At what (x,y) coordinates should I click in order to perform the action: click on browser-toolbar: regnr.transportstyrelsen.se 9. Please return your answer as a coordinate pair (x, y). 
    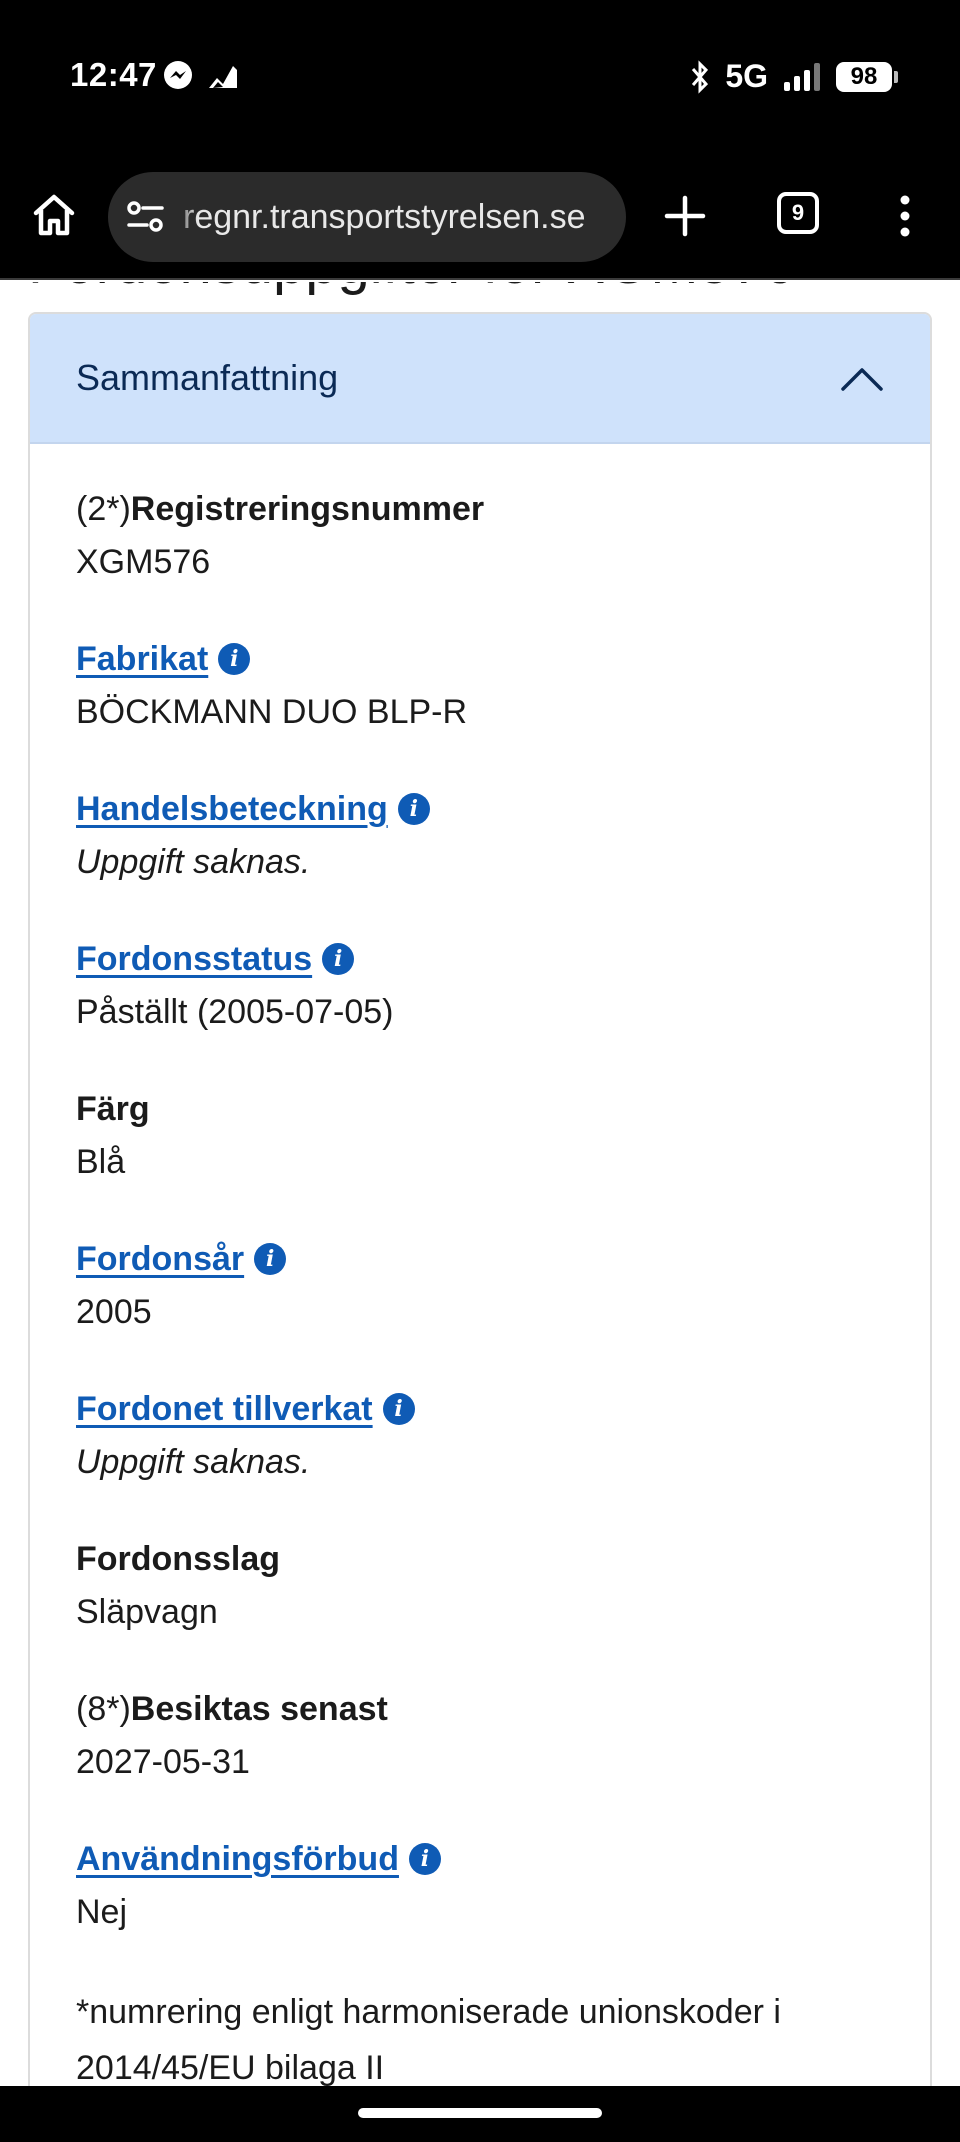
    Looking at the image, I should click on (480, 217).